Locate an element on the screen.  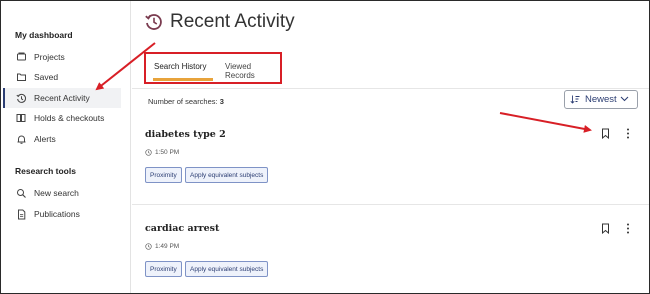
sort-label: Newest is located at coordinates (601, 99).